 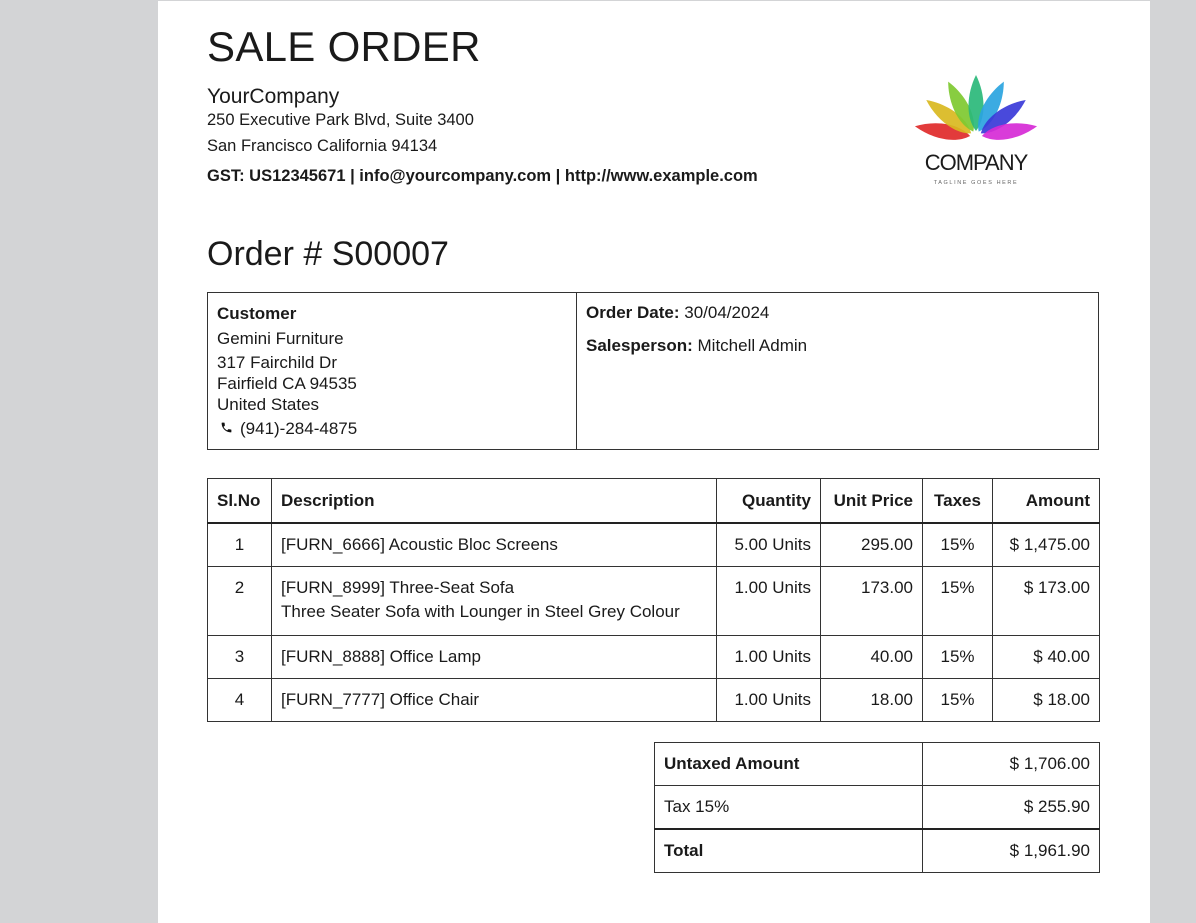 What do you see at coordinates (788, 807) in the screenshot?
I see `tax-label: Tax 15%` at bounding box center [788, 807].